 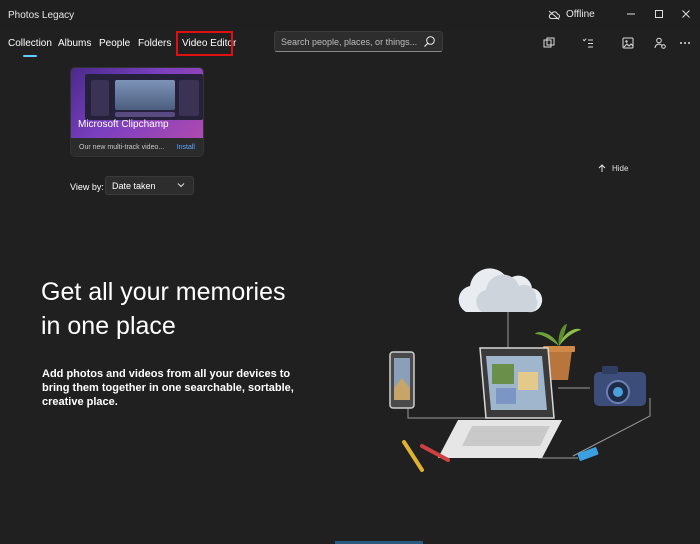 I want to click on view-by-dropdown: Date taken, so click(x=149, y=185).